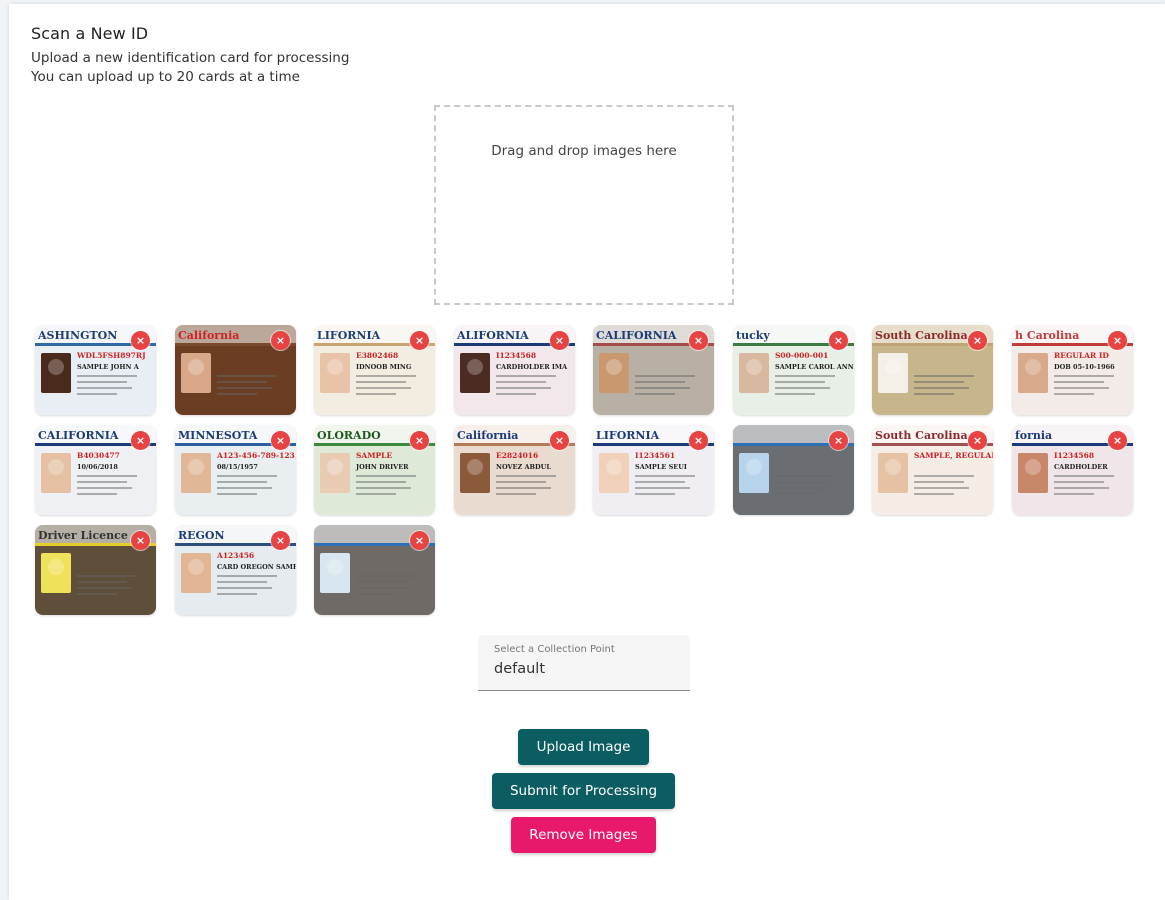 This screenshot has height=900, width=1165. I want to click on card-state-name: ASHINGTON, so click(77, 335).